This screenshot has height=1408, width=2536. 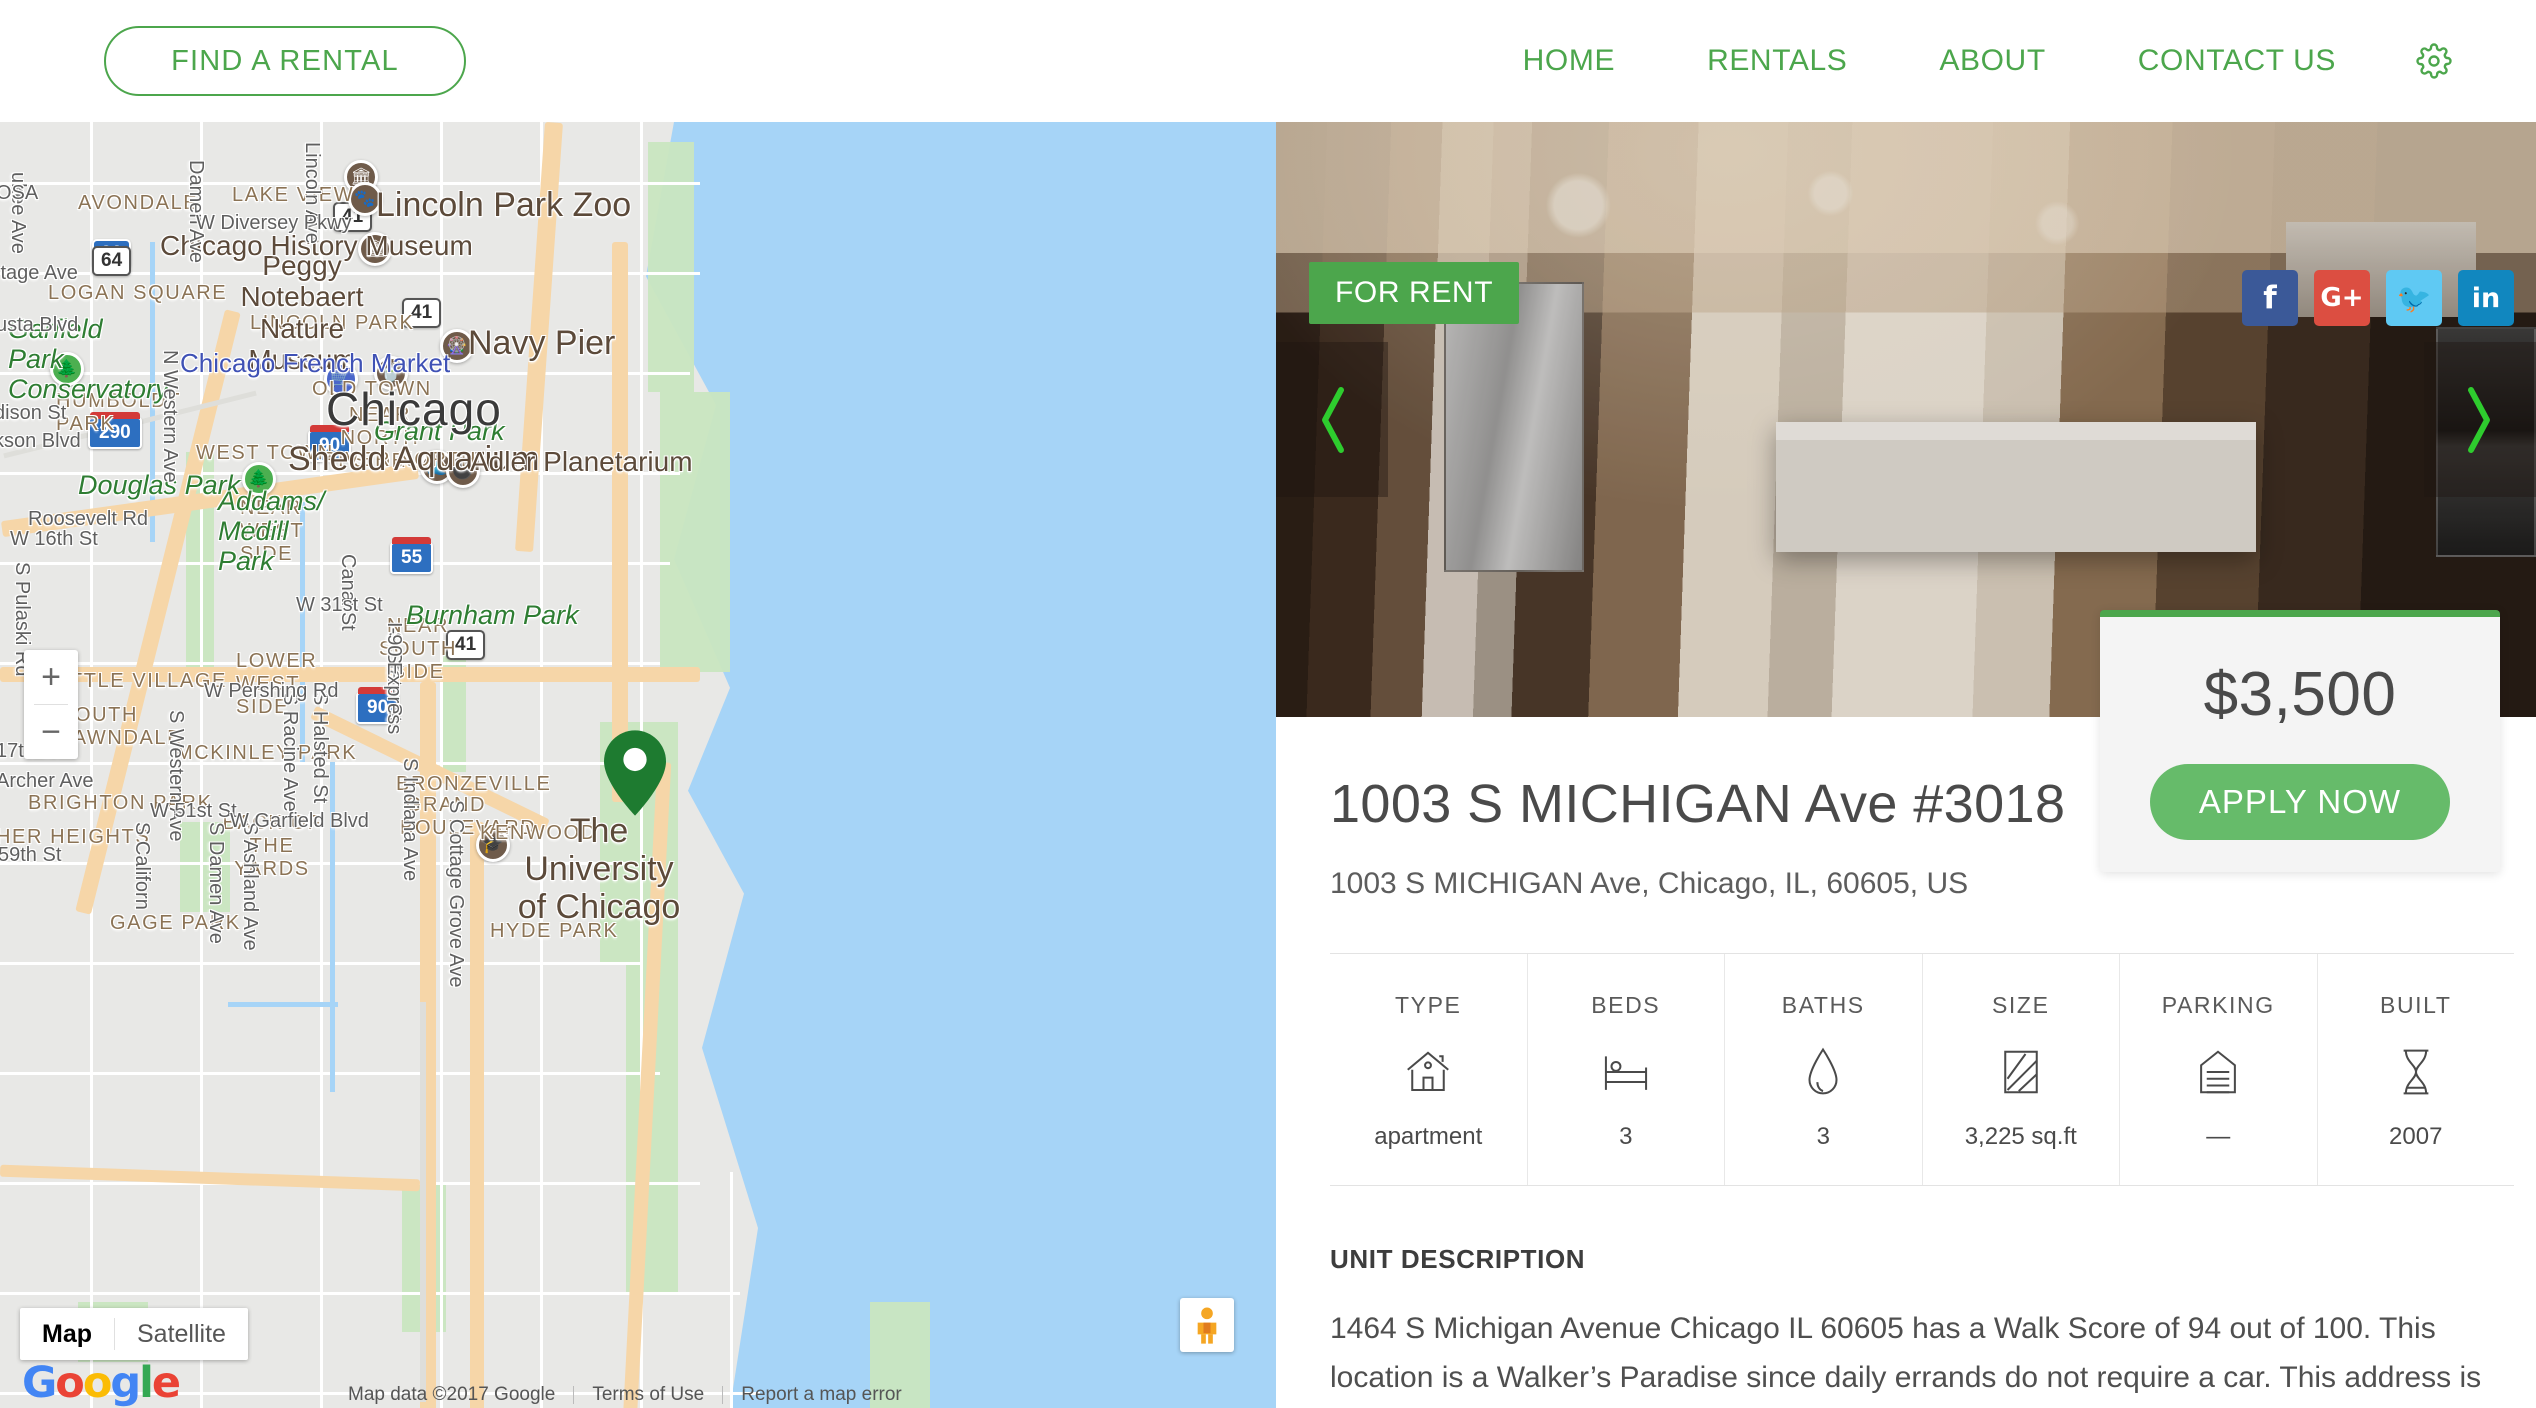 I want to click on google-plus-icon: G+, so click(x=2342, y=298).